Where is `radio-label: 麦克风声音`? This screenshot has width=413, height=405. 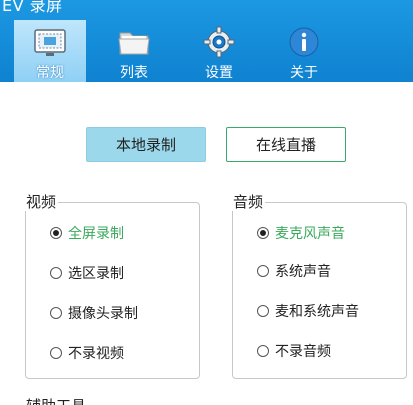
radio-label: 麦克风声音 is located at coordinates (310, 234).